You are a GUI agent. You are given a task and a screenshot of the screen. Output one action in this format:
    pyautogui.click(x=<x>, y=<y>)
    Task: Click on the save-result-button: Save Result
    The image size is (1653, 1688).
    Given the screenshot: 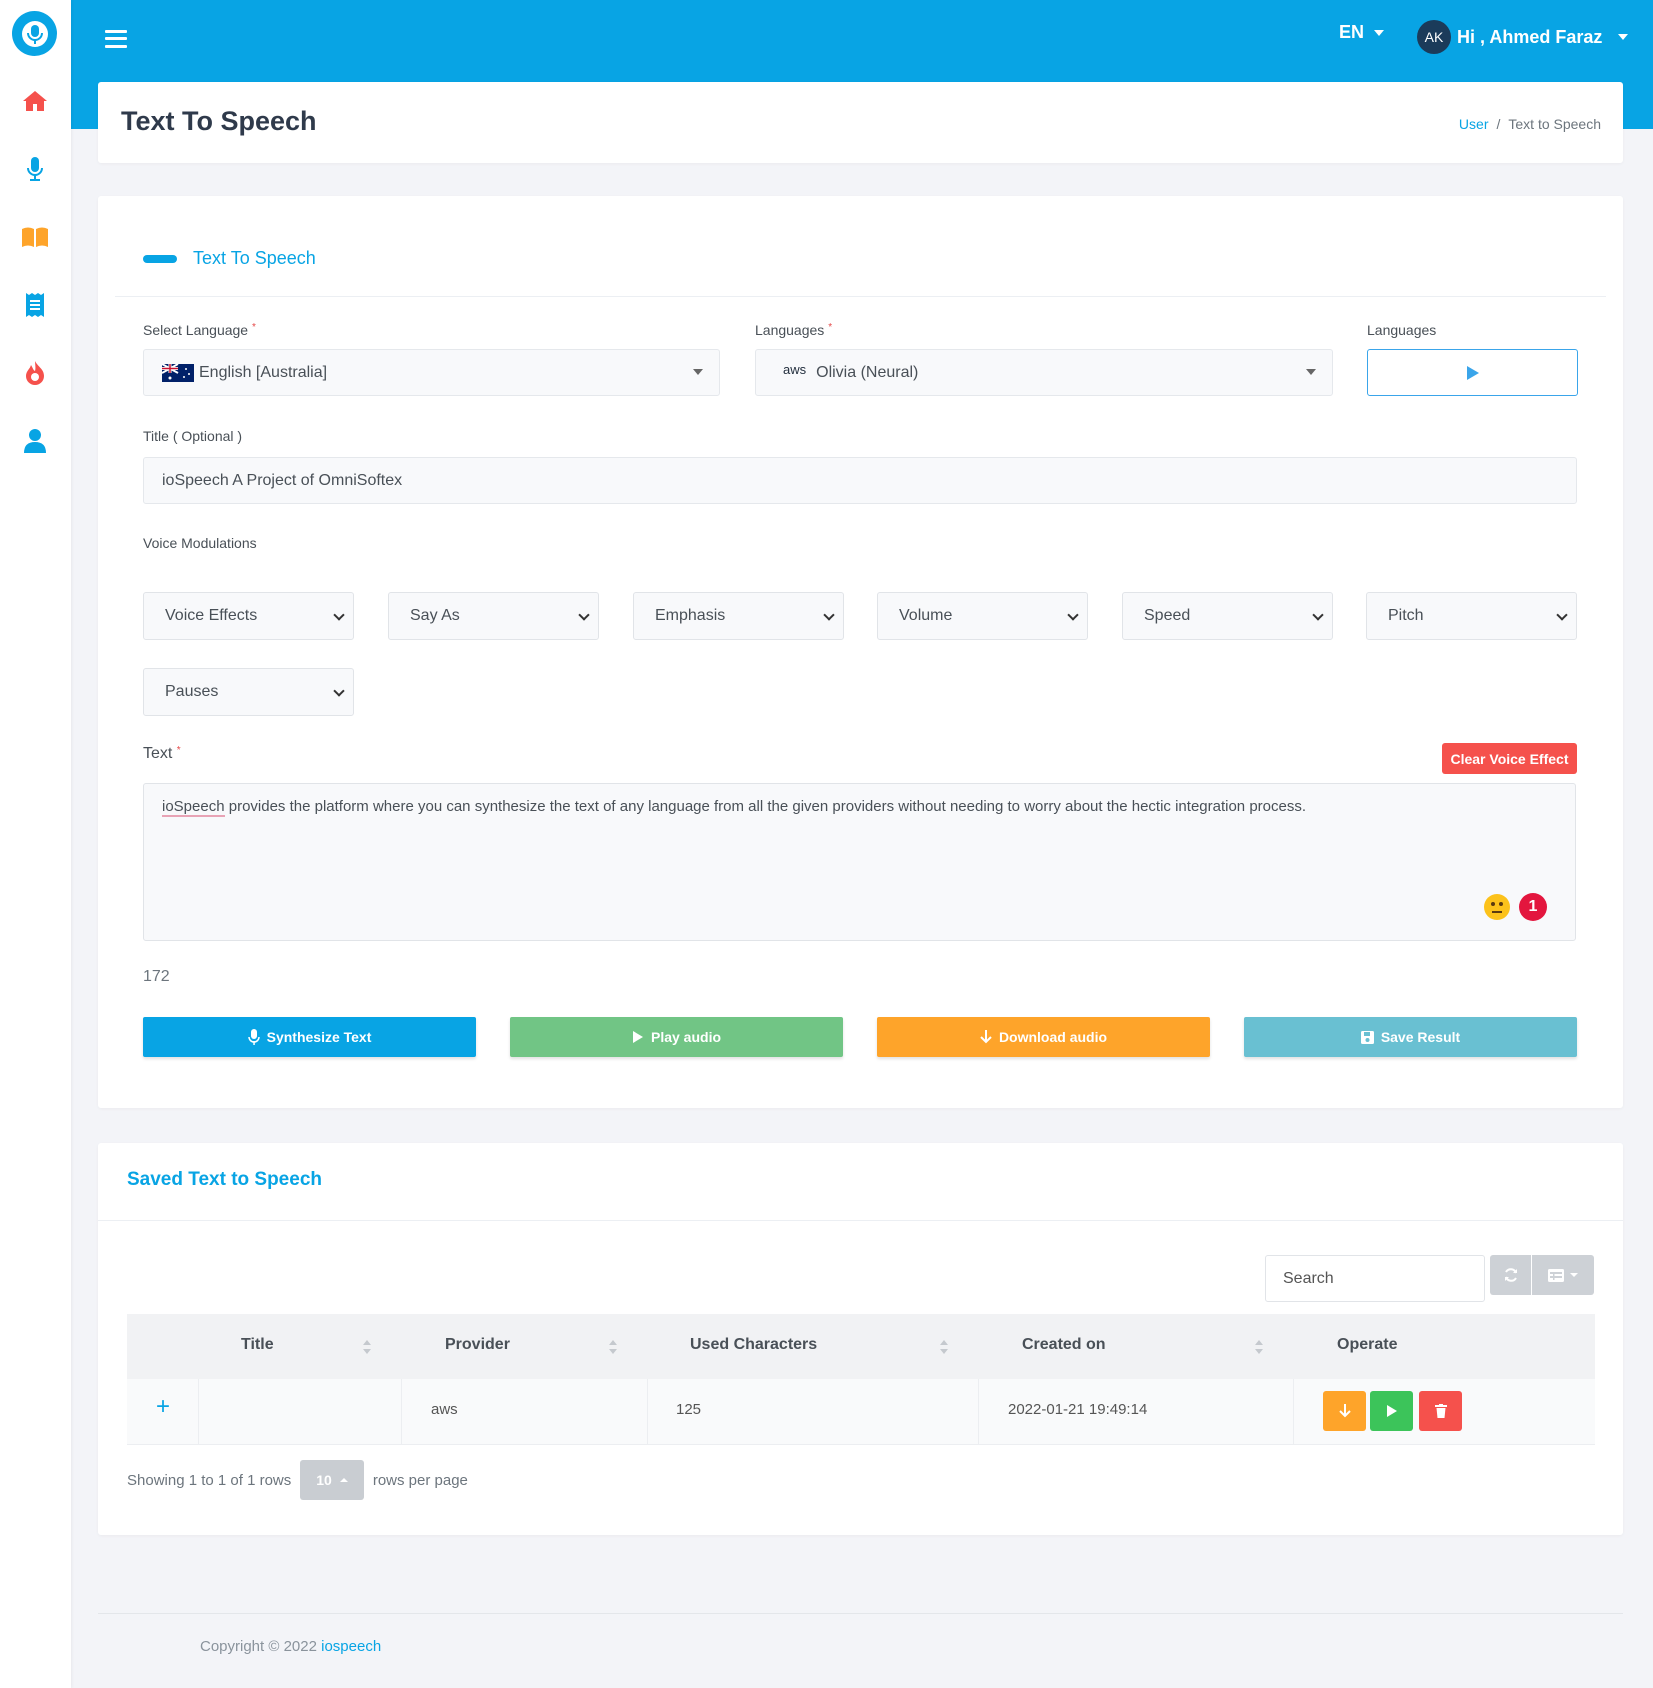 What is the action you would take?
    pyautogui.click(x=1410, y=1037)
    